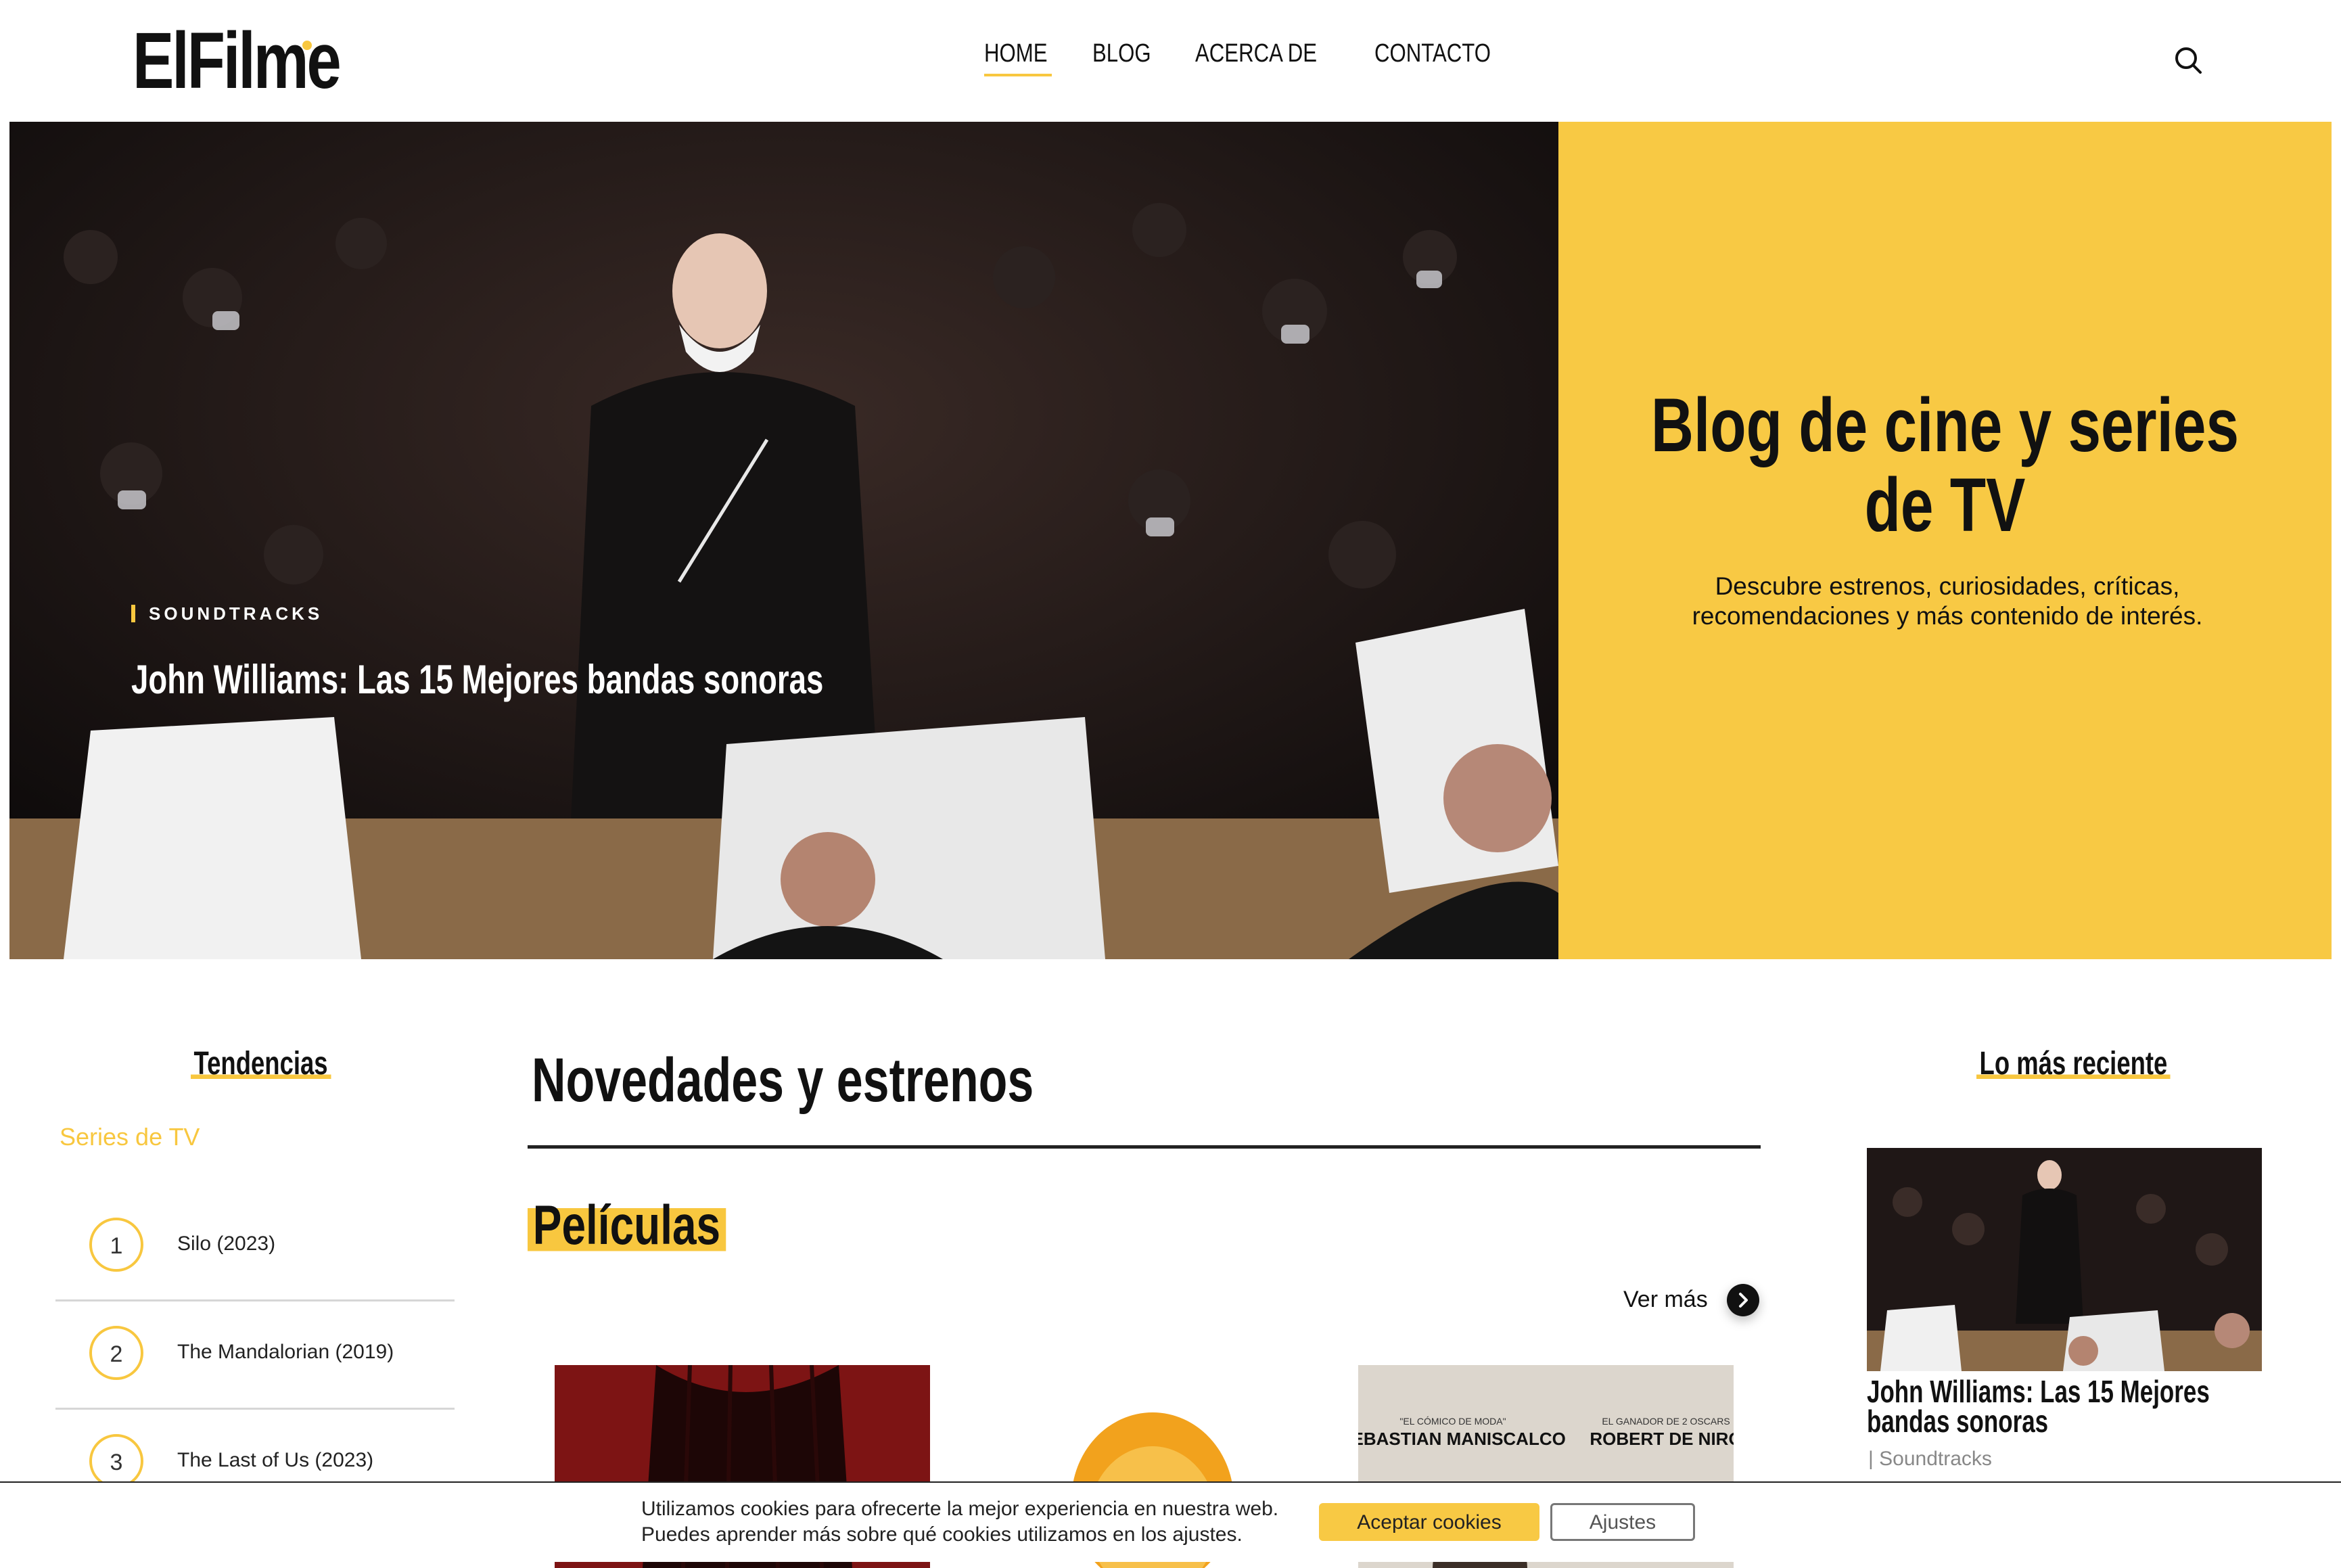  I want to click on site-header: ElFilme HOME BLOG ACERCA DE CONTACTO, so click(1170, 61).